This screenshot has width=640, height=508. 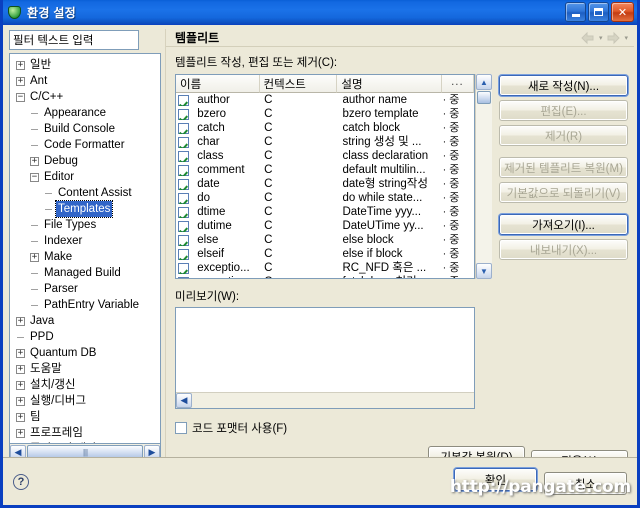 What do you see at coordinates (86, 129) in the screenshot?
I see `sidebar-item-build-console: Build Console` at bounding box center [86, 129].